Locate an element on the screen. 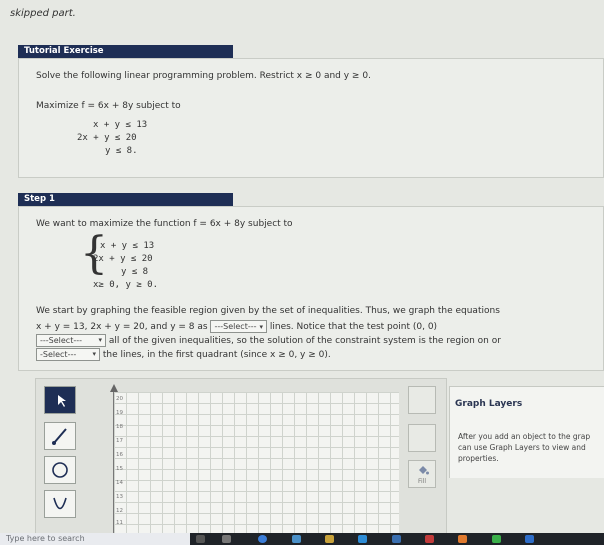  y-axis-arrow-icon is located at coordinates (114, 388).